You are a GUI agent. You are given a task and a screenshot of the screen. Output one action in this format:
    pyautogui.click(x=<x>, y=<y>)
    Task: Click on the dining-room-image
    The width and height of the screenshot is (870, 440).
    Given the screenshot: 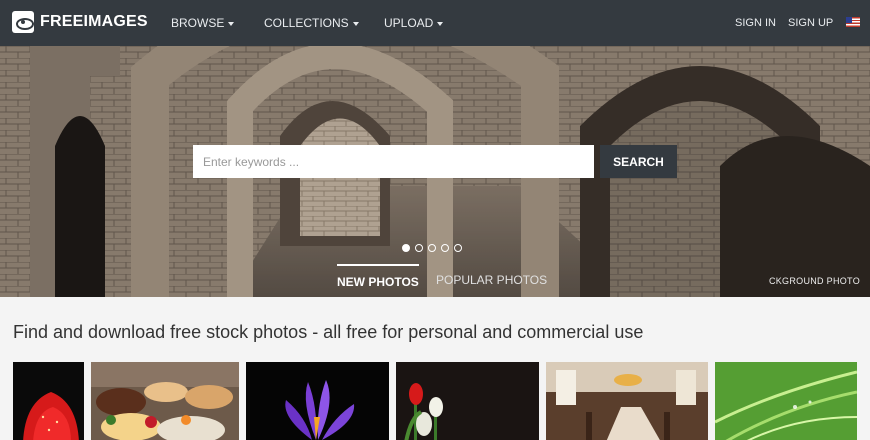 What is the action you would take?
    pyautogui.click(x=627, y=401)
    